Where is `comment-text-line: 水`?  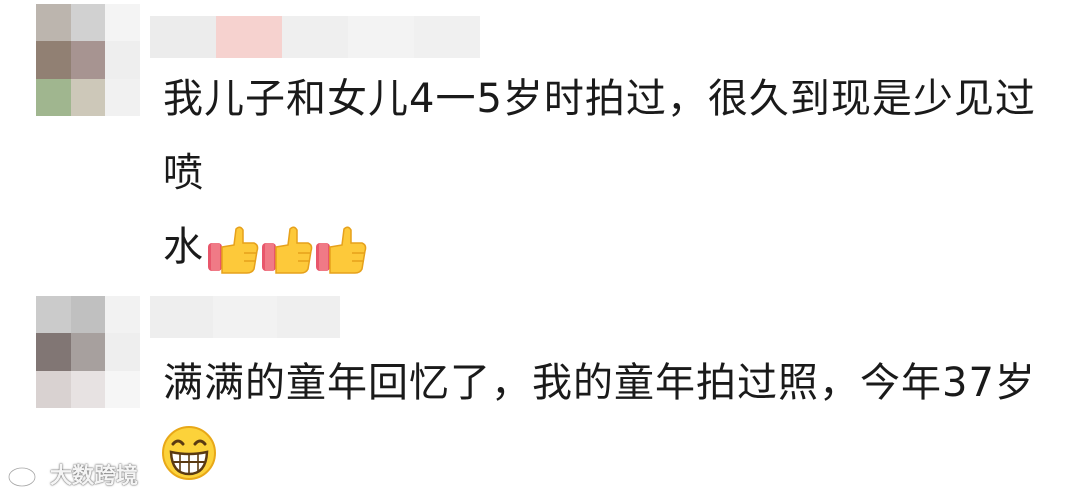 comment-text-line: 水 is located at coordinates (183, 247).